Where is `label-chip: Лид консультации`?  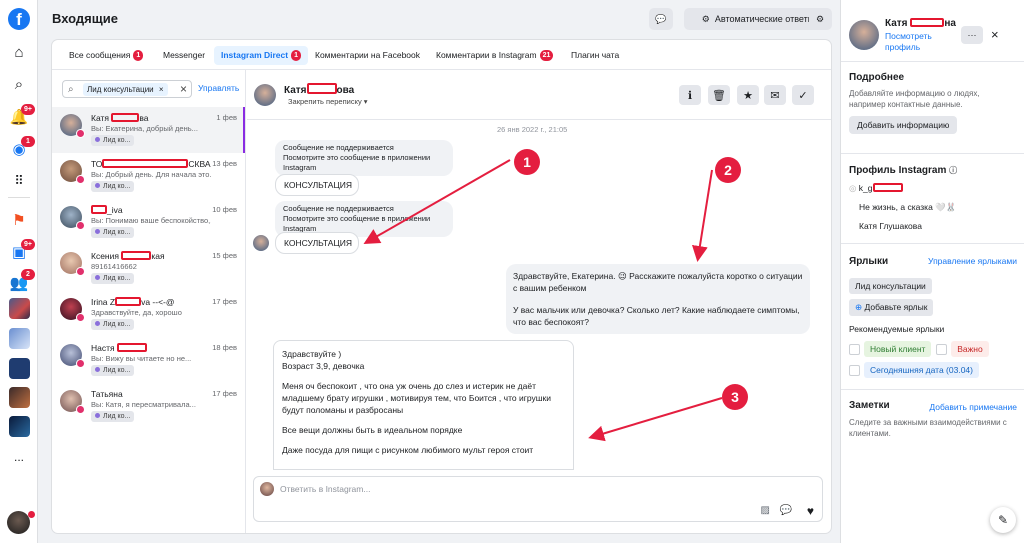
label-chip: Лид консультации is located at coordinates (890, 286).